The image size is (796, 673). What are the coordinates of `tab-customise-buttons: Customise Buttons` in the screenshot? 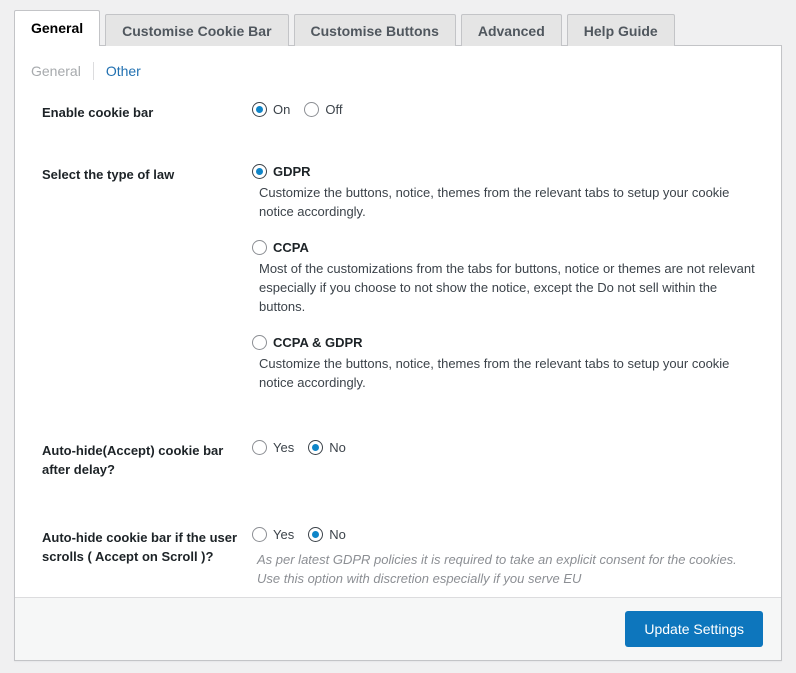 It's located at (374, 30).